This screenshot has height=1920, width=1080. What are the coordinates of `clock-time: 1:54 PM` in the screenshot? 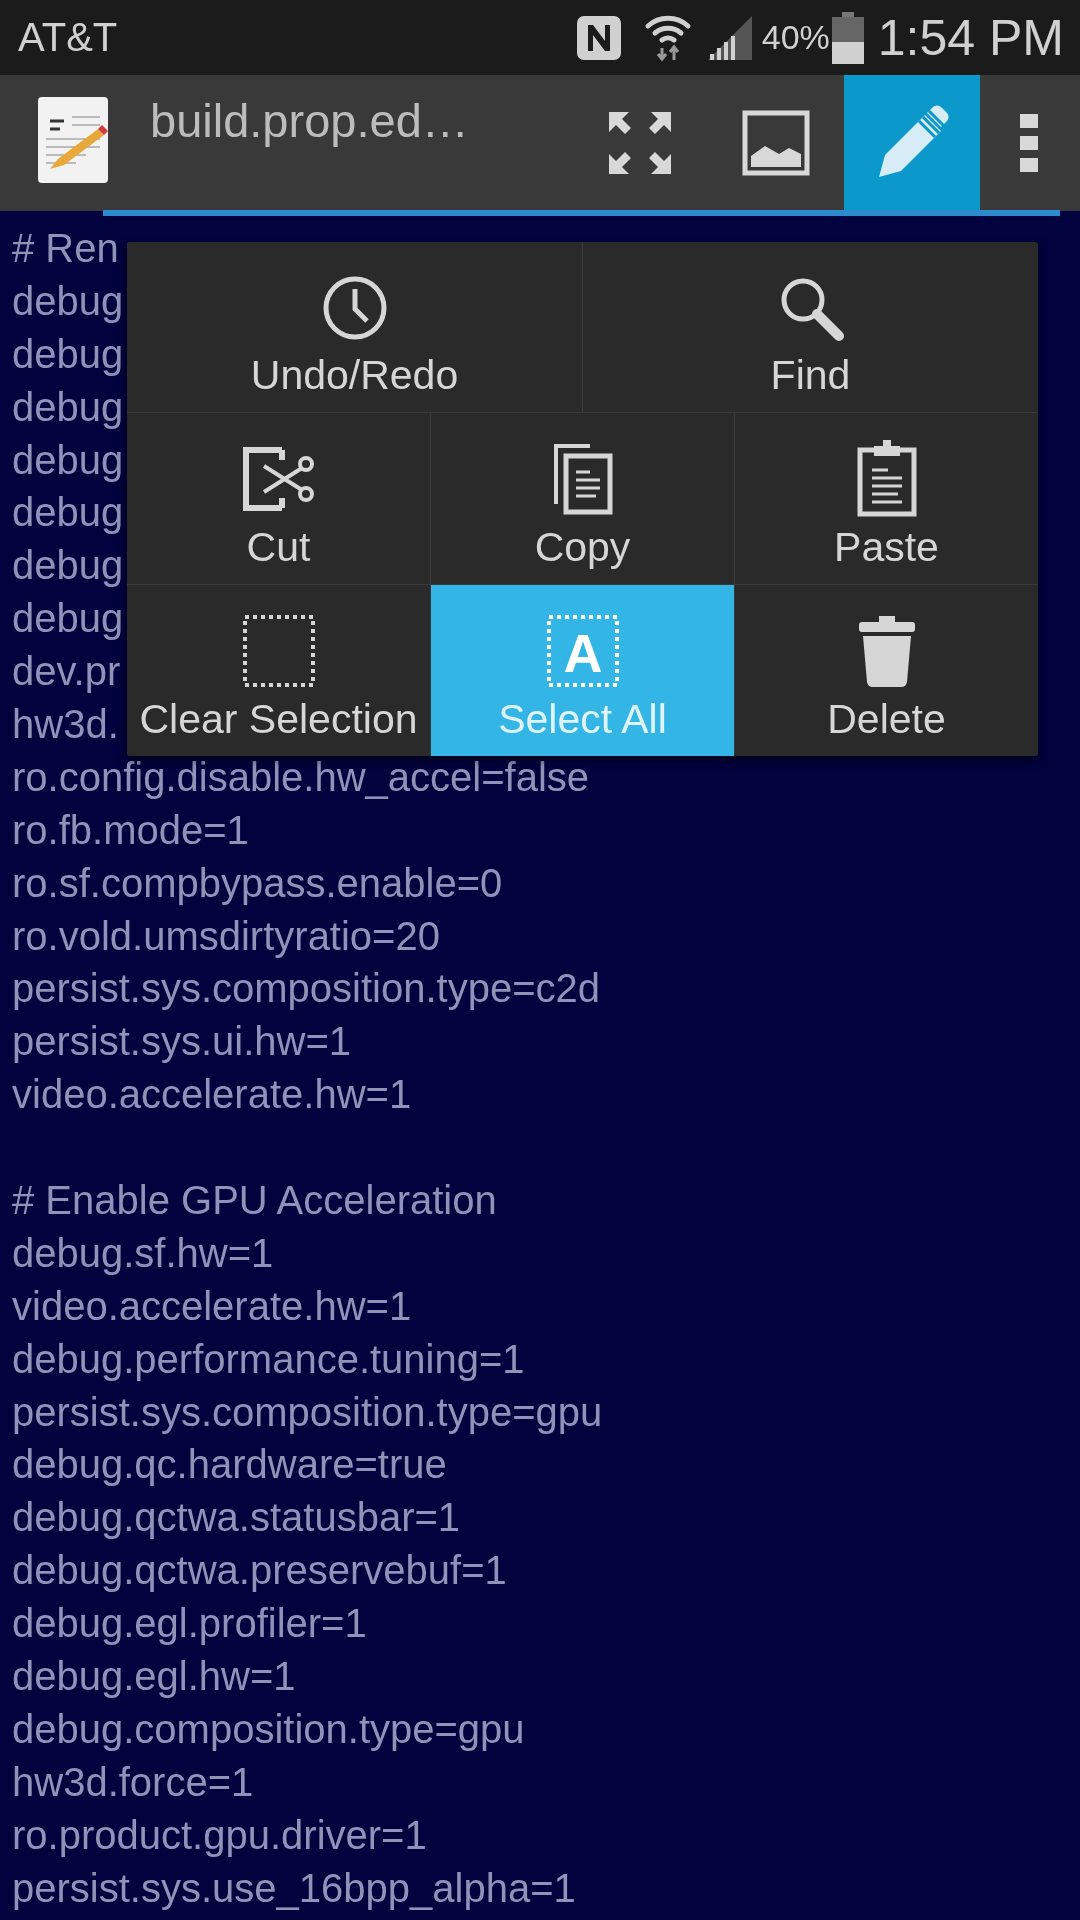 It's located at (970, 37).